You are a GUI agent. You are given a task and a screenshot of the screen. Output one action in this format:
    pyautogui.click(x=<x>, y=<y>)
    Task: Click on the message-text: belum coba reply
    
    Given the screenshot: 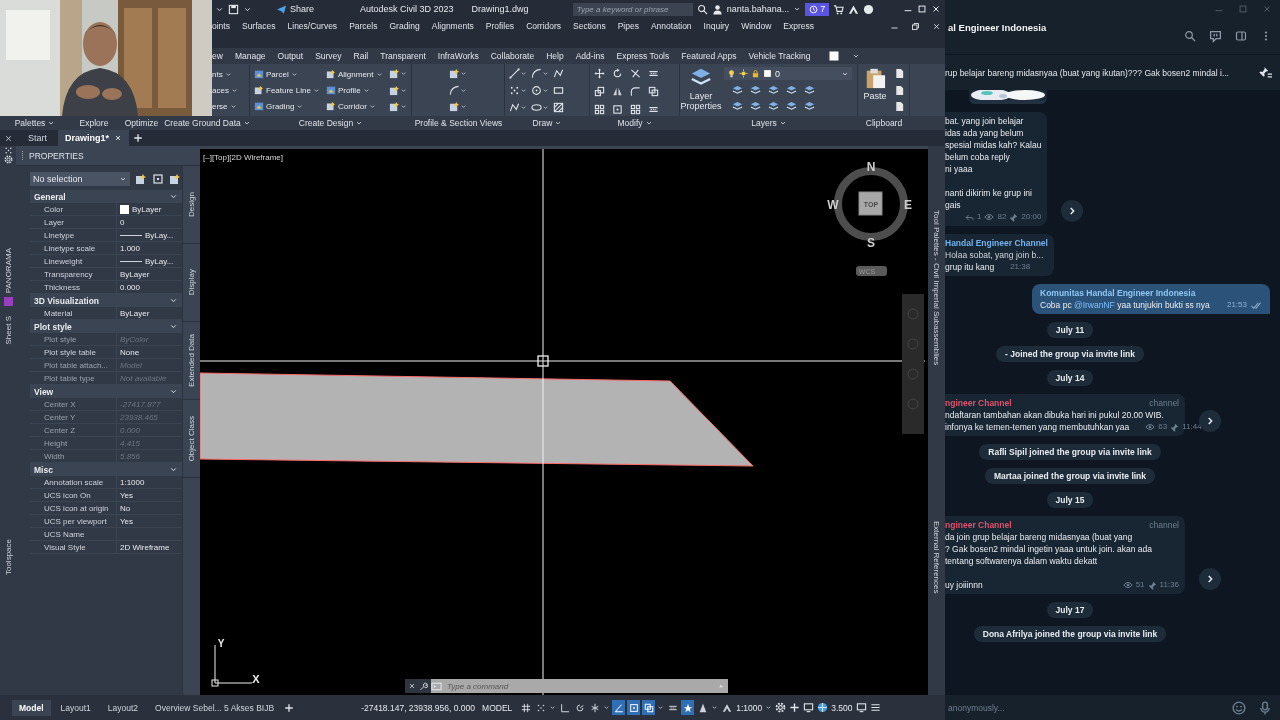 What is the action you would take?
    pyautogui.click(x=978, y=157)
    